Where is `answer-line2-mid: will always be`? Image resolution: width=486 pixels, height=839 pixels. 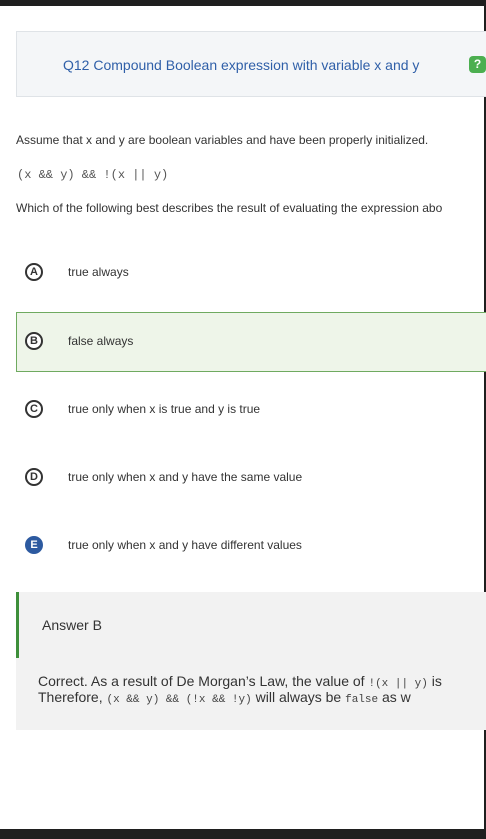 answer-line2-mid: will always be is located at coordinates (298, 697).